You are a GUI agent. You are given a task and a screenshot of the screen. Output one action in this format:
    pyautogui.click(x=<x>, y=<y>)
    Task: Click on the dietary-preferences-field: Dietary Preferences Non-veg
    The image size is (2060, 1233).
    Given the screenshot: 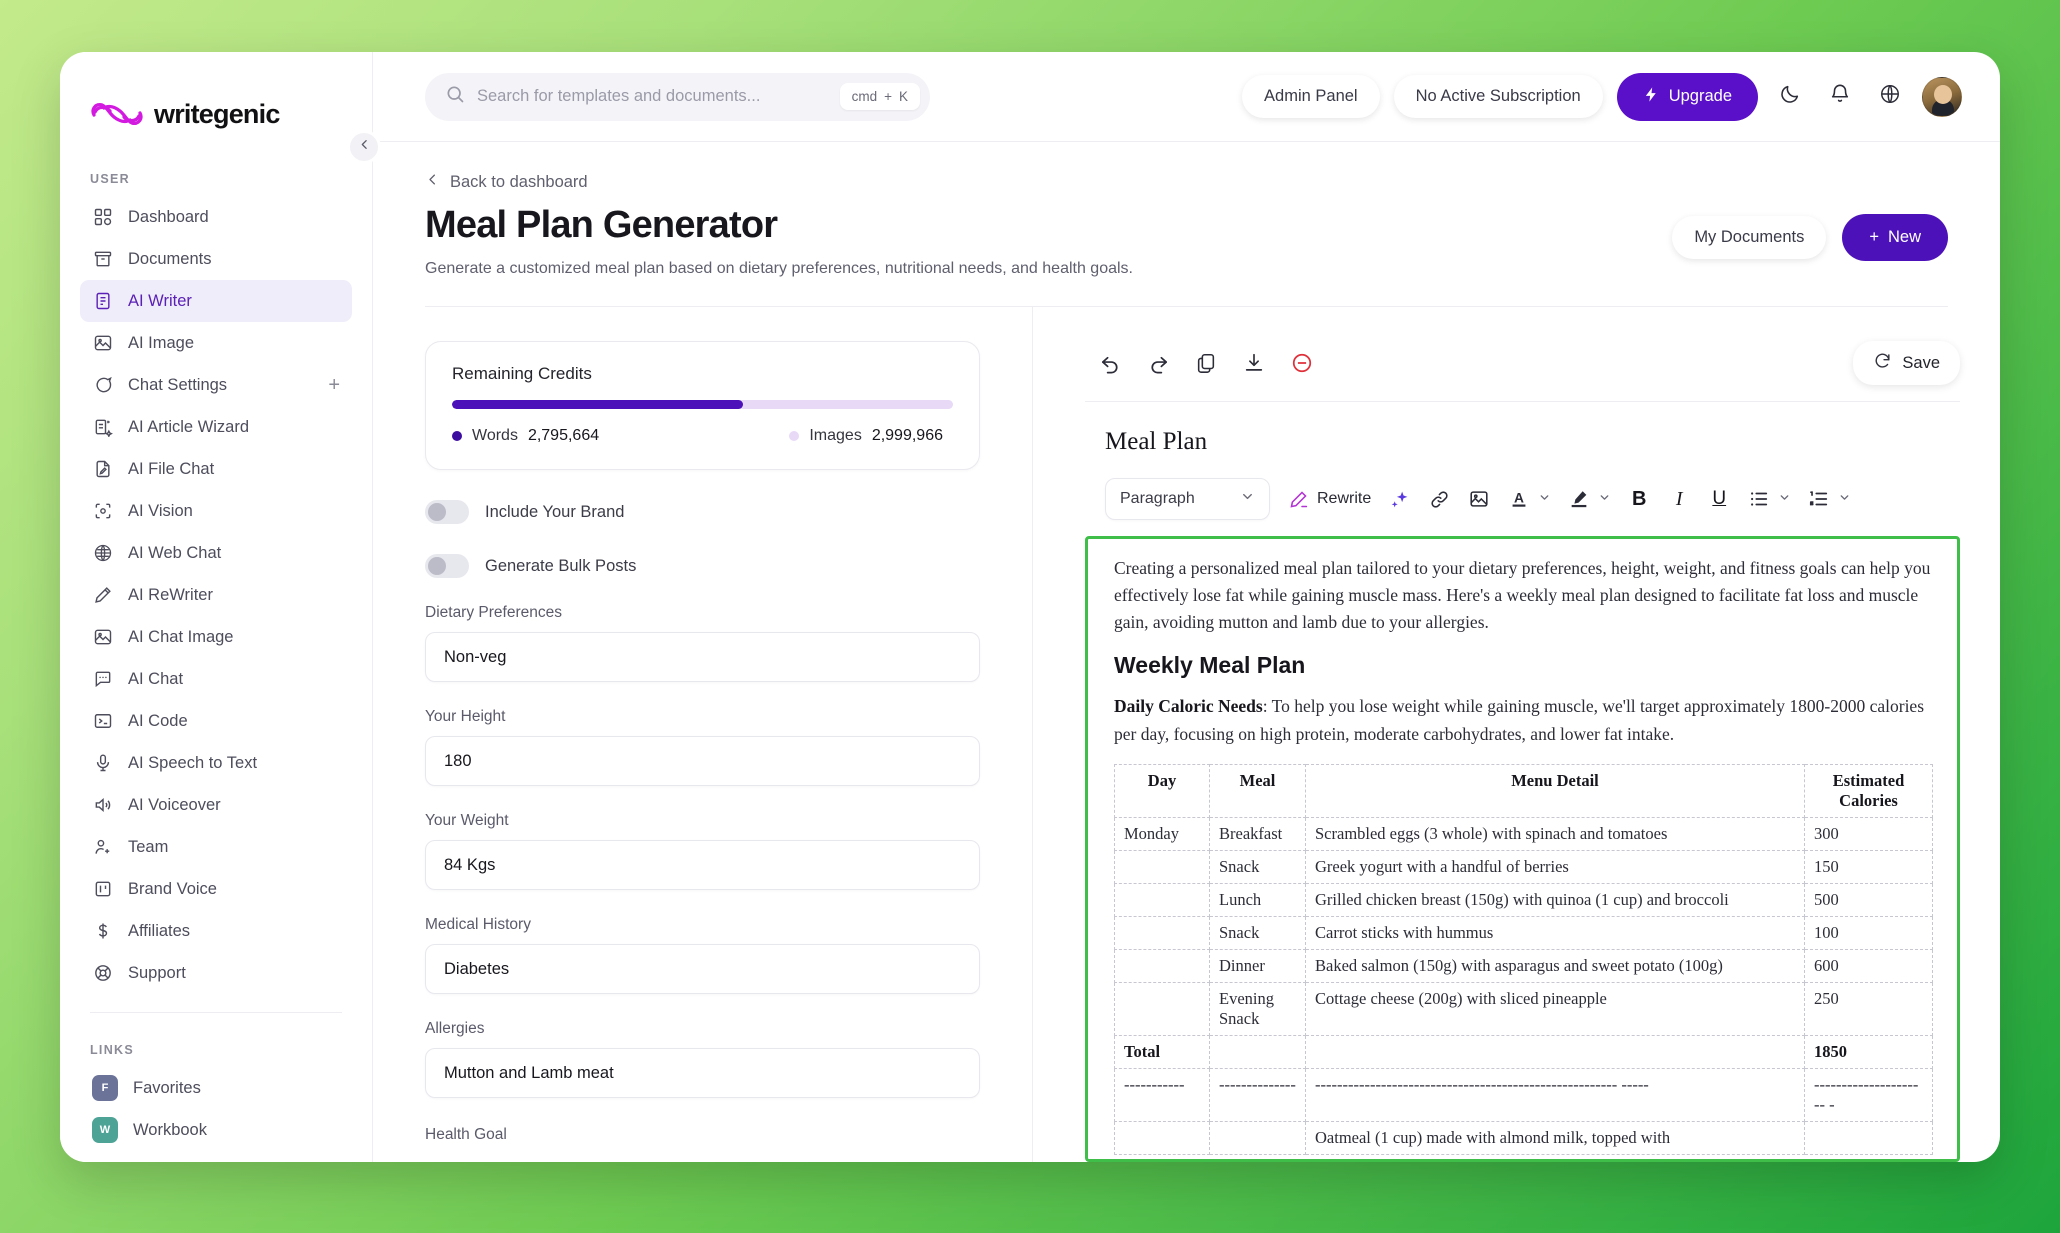 What is the action you would take?
    pyautogui.click(x=702, y=643)
    